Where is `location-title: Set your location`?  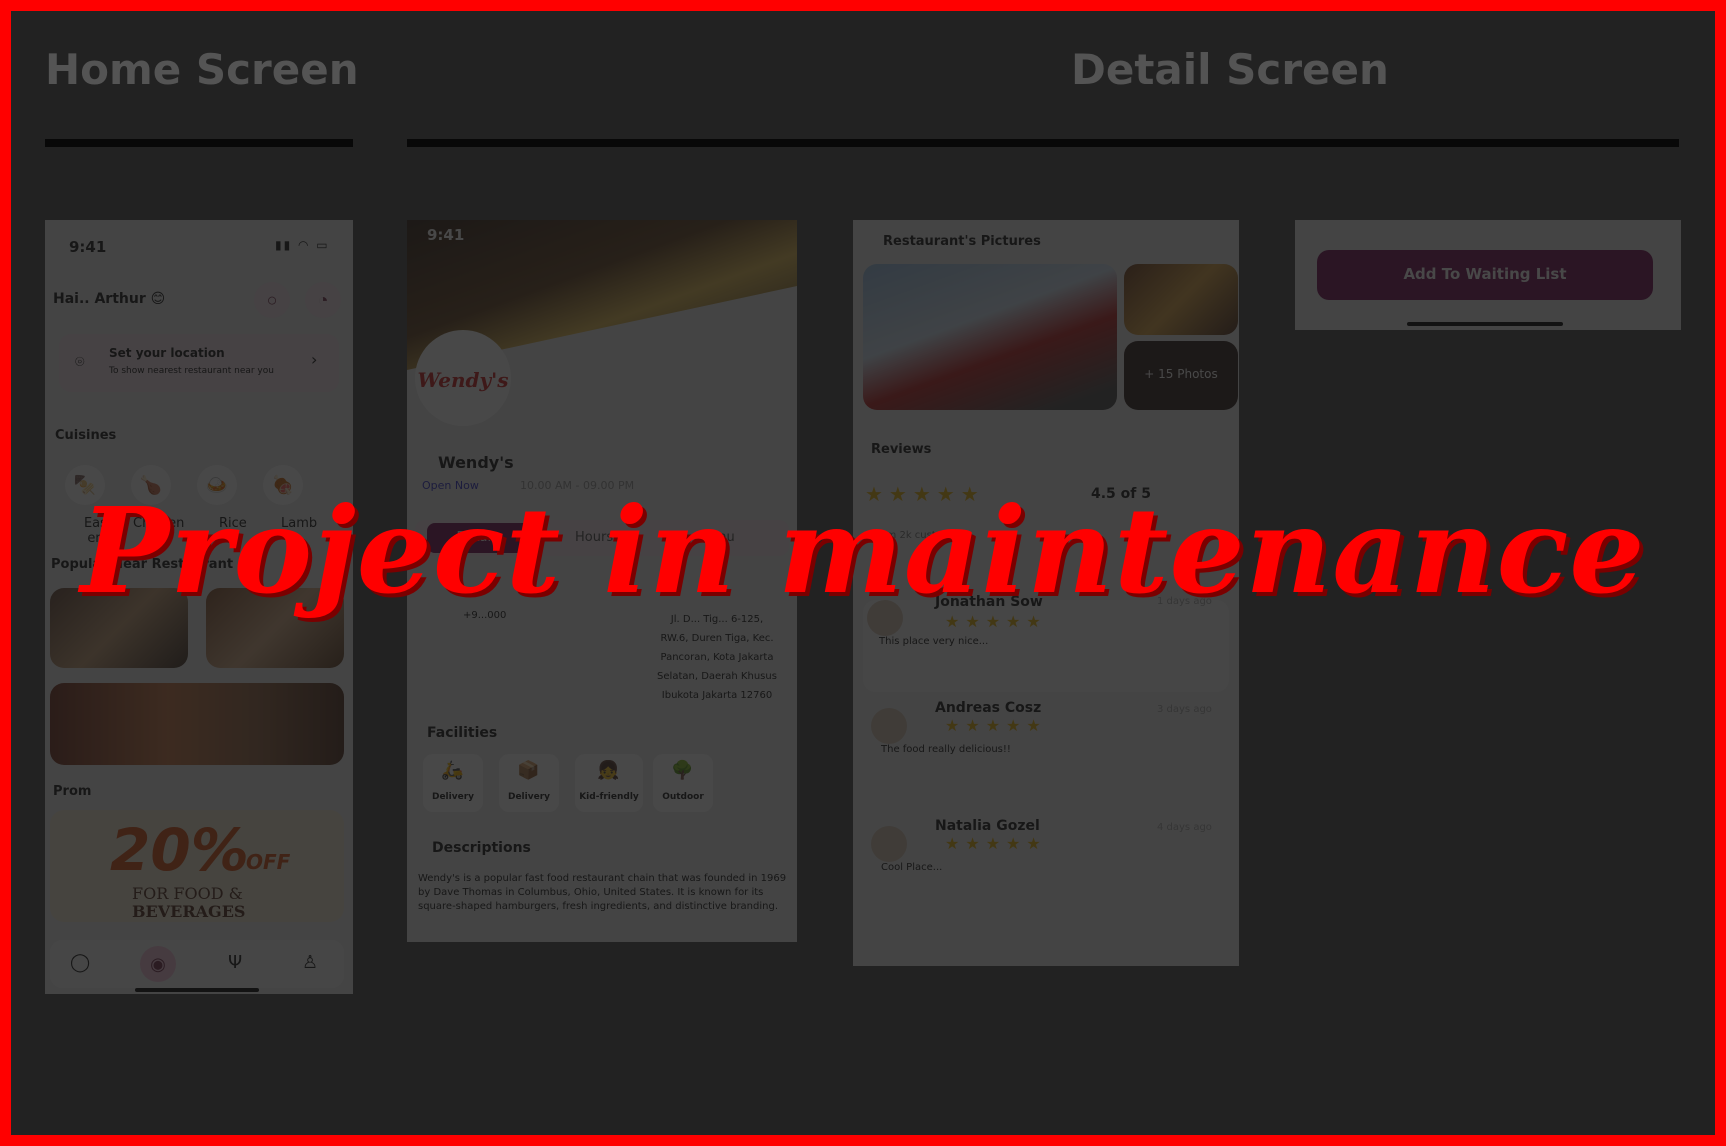 location-title: Set your location is located at coordinates (167, 353).